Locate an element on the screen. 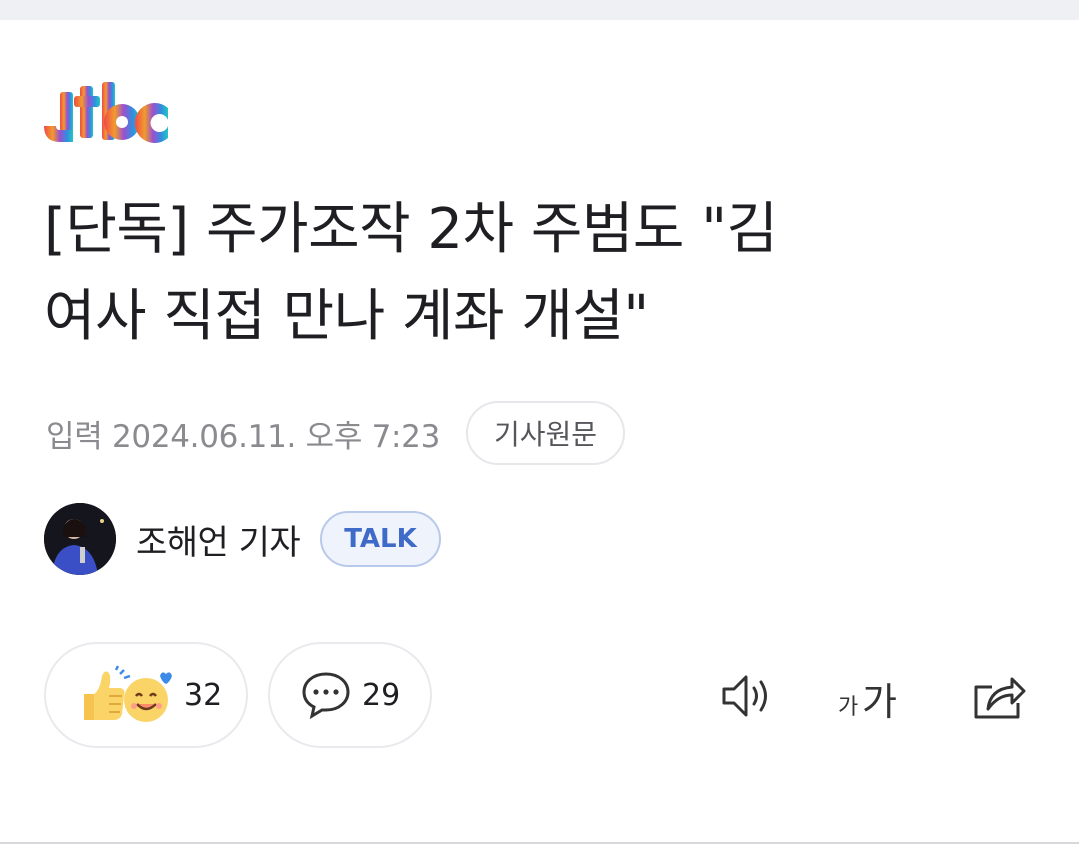  share-icon is located at coordinates (1000, 698).